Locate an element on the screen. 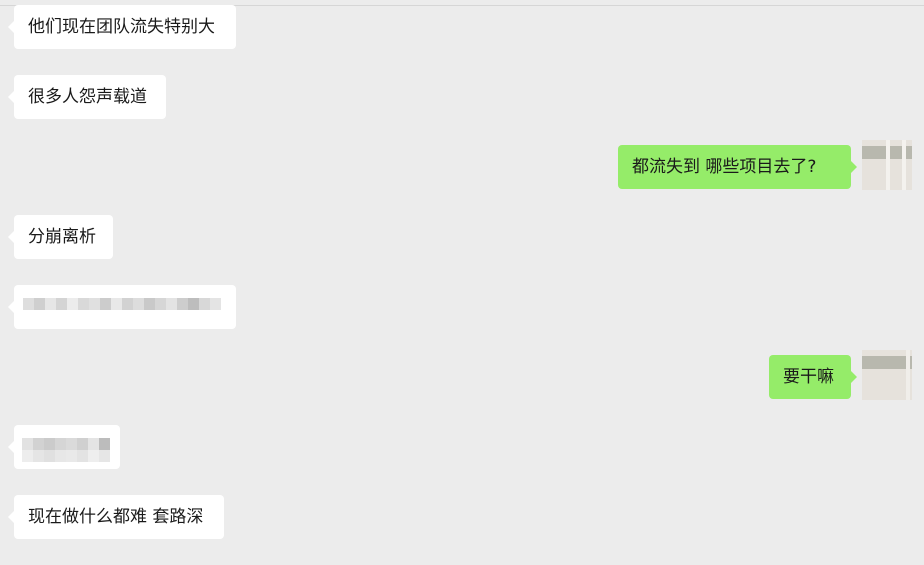  incoming-message-bubble: 分崩离析 is located at coordinates (60, 237).